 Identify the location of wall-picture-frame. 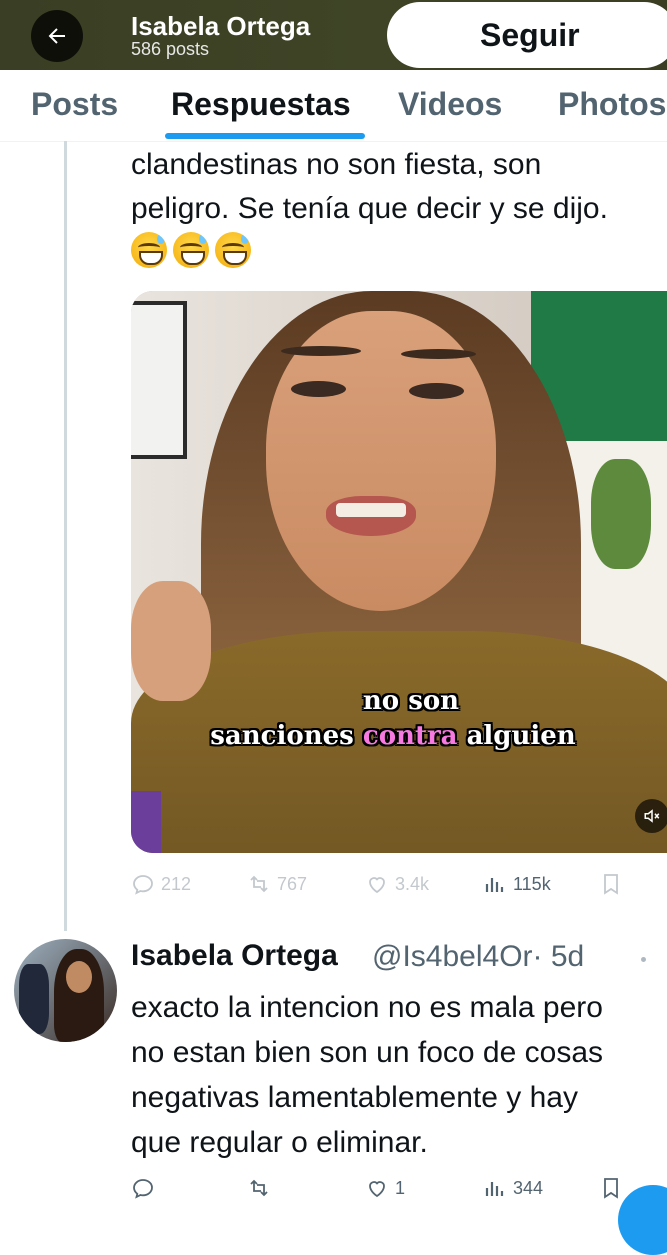
(159, 380).